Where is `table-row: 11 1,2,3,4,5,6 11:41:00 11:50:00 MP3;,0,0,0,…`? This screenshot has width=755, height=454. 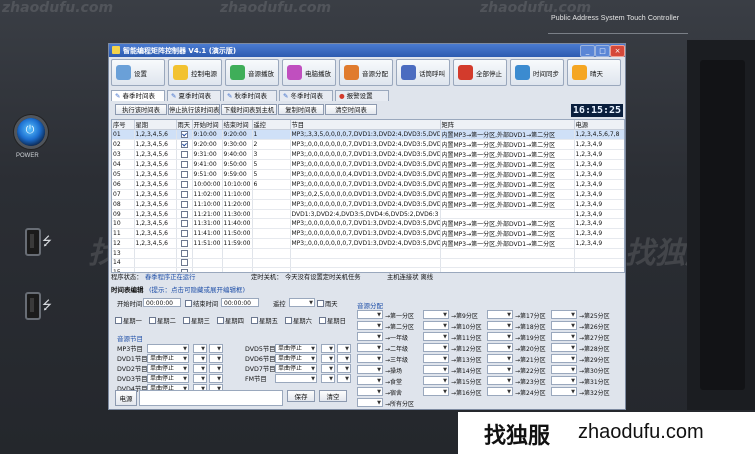
table-row: 11 1,2,3,4,5,6 11:41:00 11:50:00 MP3;,0,0,0,… is located at coordinates (368, 234).